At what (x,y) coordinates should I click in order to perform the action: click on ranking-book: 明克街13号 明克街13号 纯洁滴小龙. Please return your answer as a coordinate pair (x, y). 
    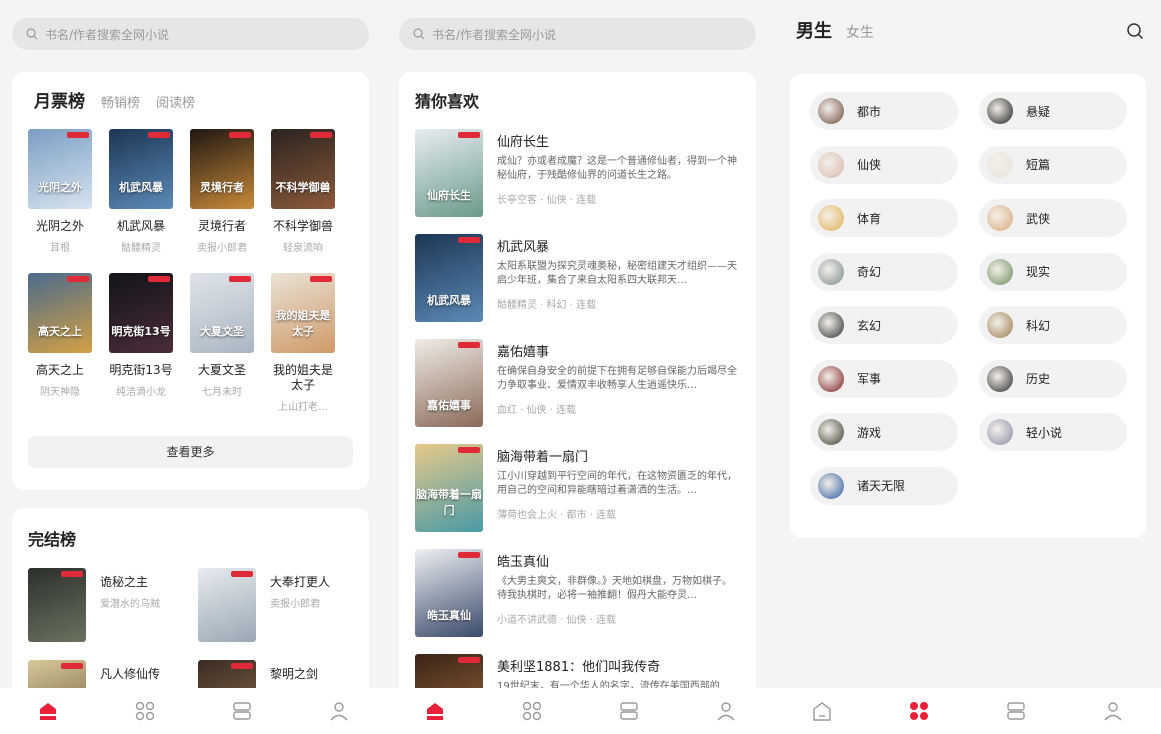
    Looking at the image, I should click on (141, 335).